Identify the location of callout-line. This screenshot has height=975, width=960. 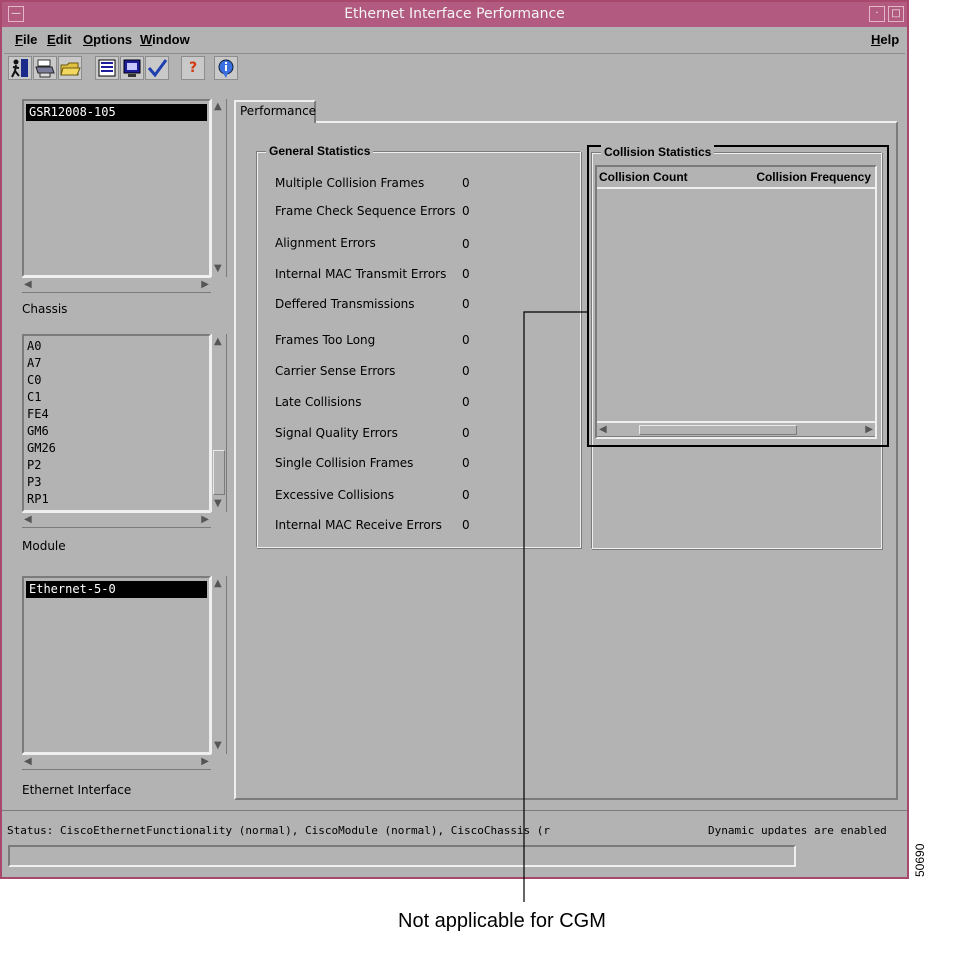
(555, 606).